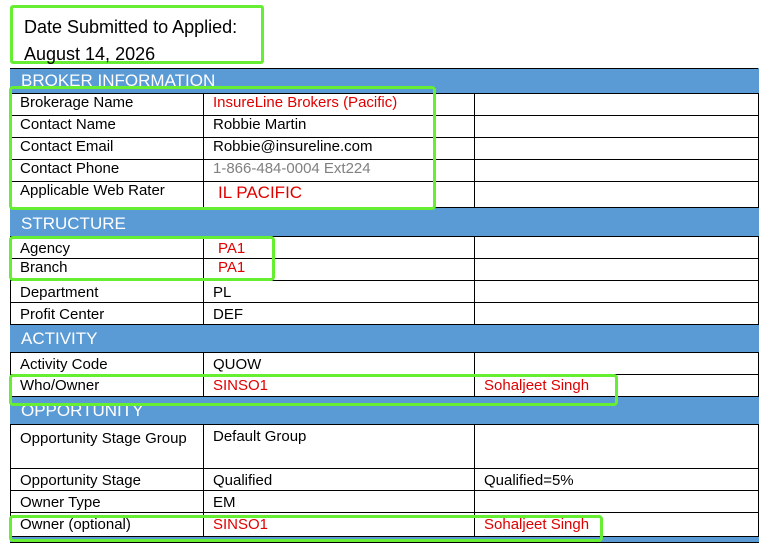 The image size is (766, 547). I want to click on row-label: Opportunity Stage, so click(107, 479).